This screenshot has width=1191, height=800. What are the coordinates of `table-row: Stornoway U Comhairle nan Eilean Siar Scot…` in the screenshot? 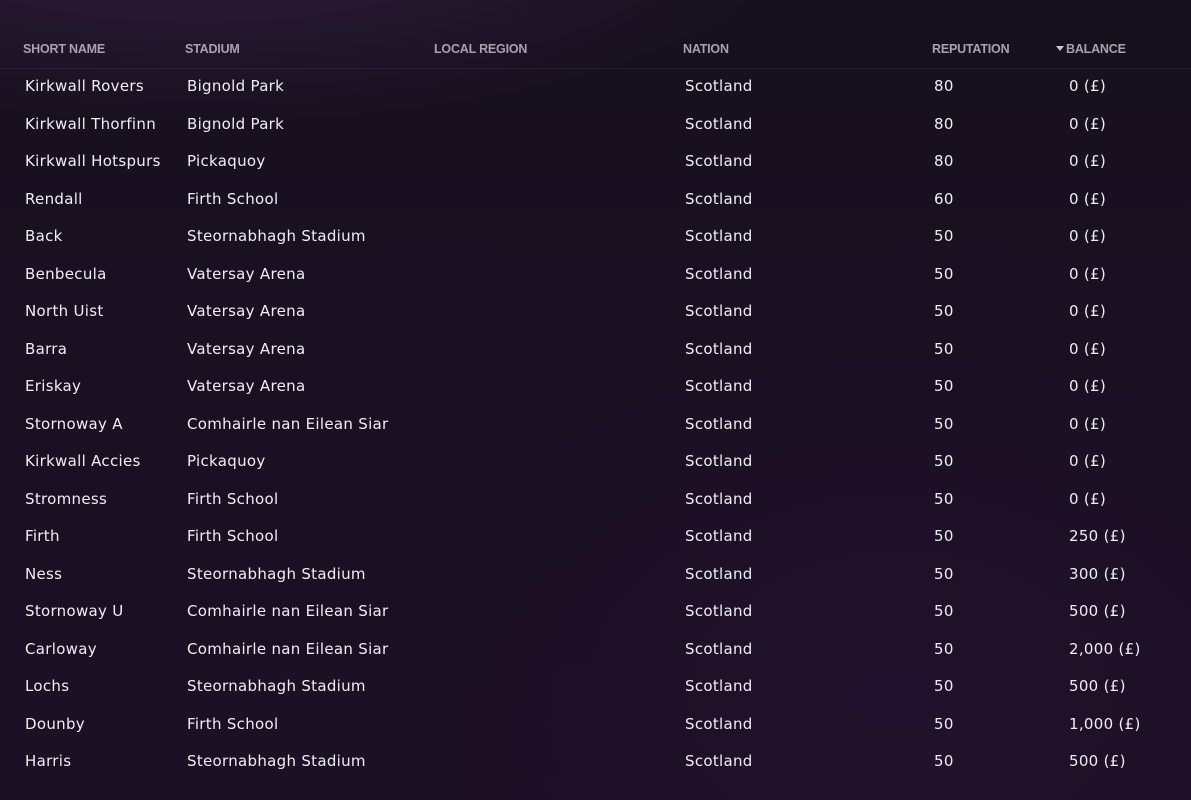 It's located at (595, 612).